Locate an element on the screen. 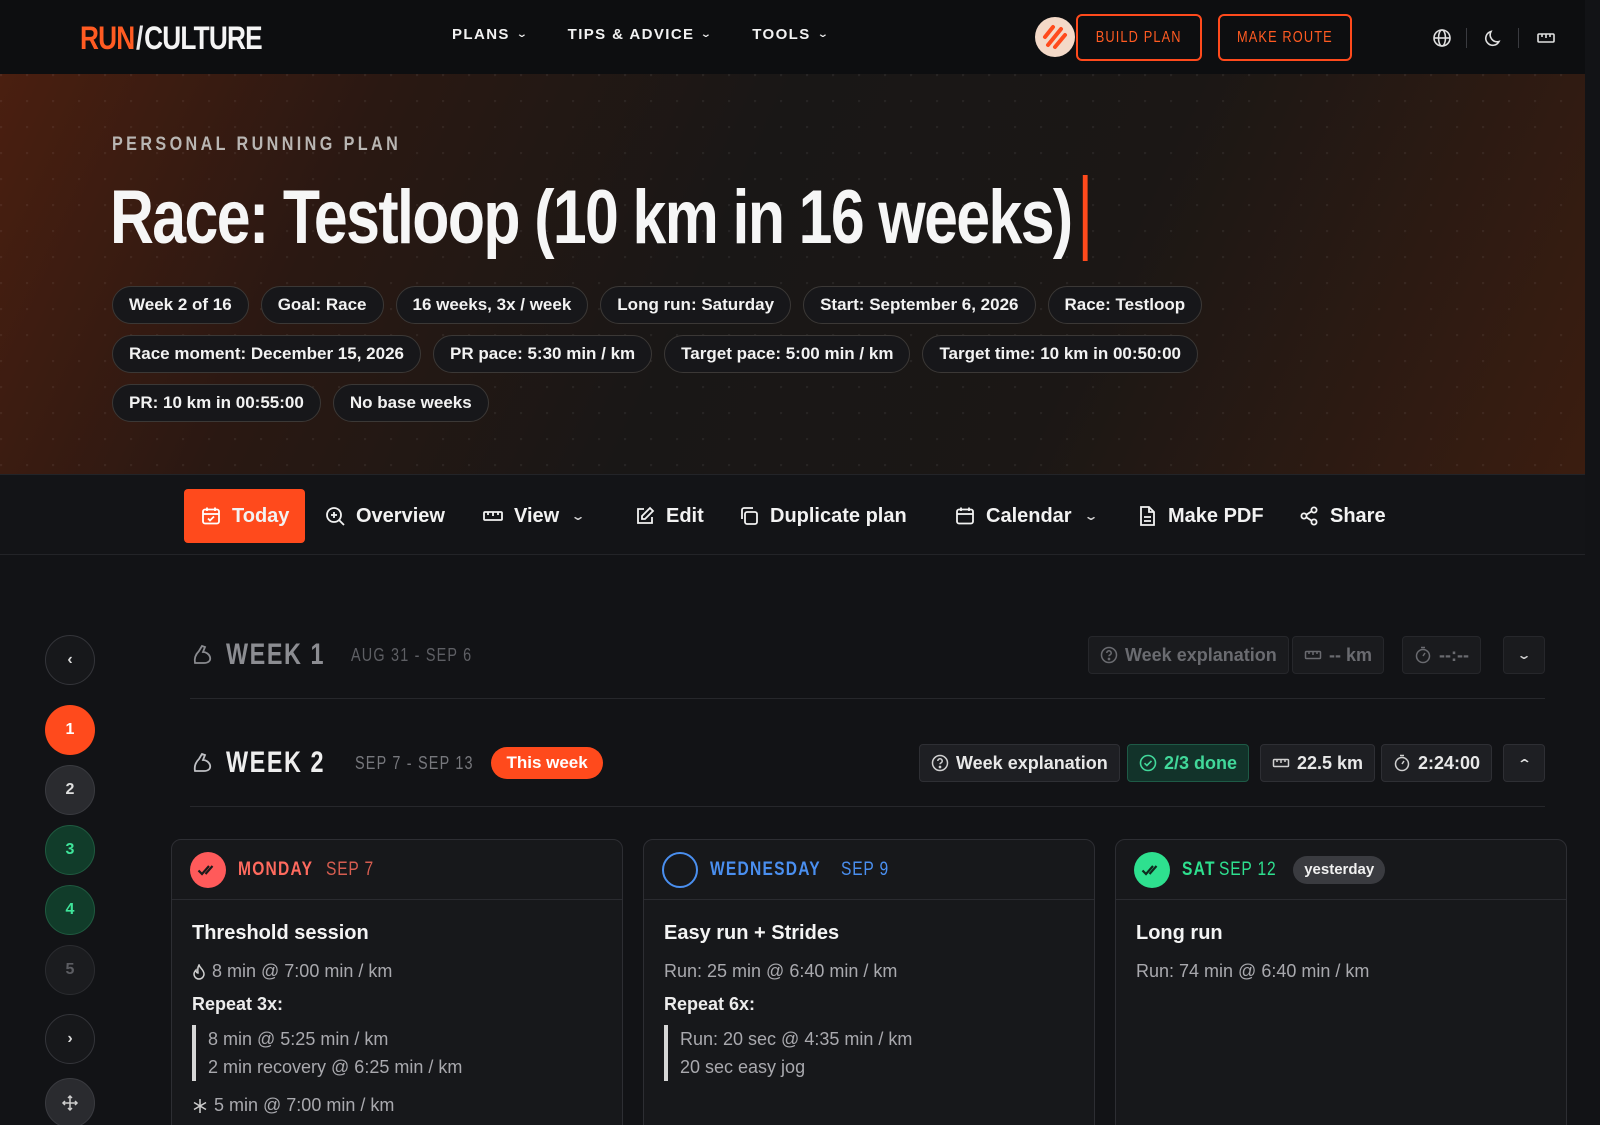 Image resolution: width=1600 pixels, height=1125 pixels. week-2-explanation-button: Week explanation is located at coordinates (1019, 763).